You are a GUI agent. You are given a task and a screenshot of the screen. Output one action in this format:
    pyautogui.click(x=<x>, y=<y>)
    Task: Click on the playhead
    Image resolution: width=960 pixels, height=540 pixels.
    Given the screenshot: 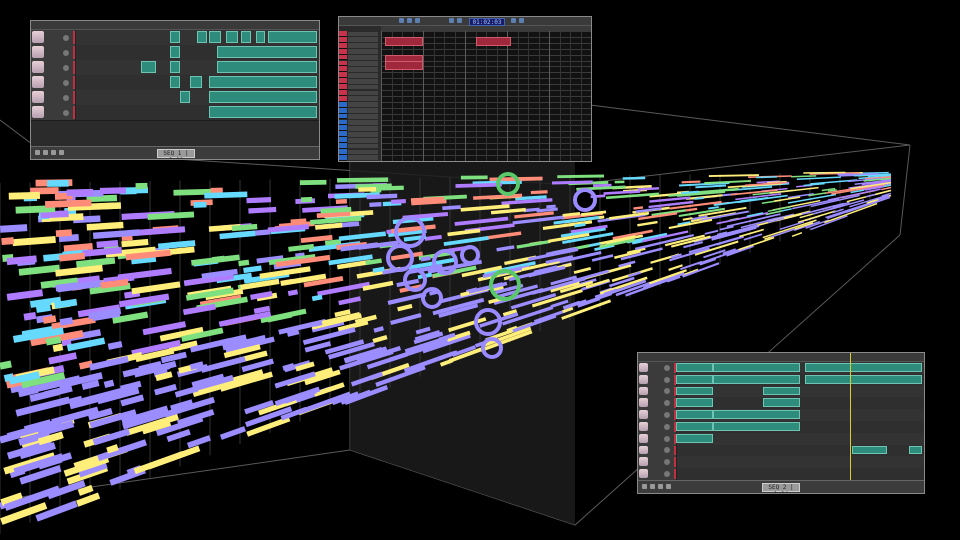 What is the action you would take?
    pyautogui.click(x=850, y=423)
    